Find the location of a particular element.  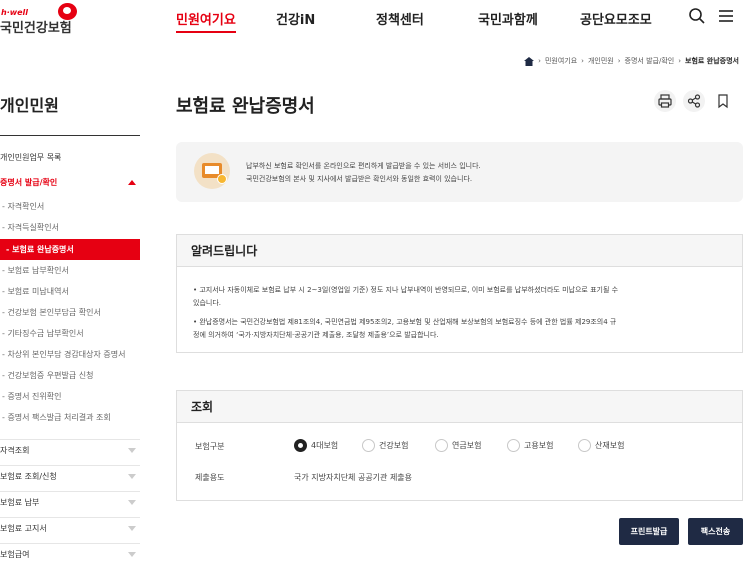

radio-label: 고용보험 is located at coordinates (539, 445).